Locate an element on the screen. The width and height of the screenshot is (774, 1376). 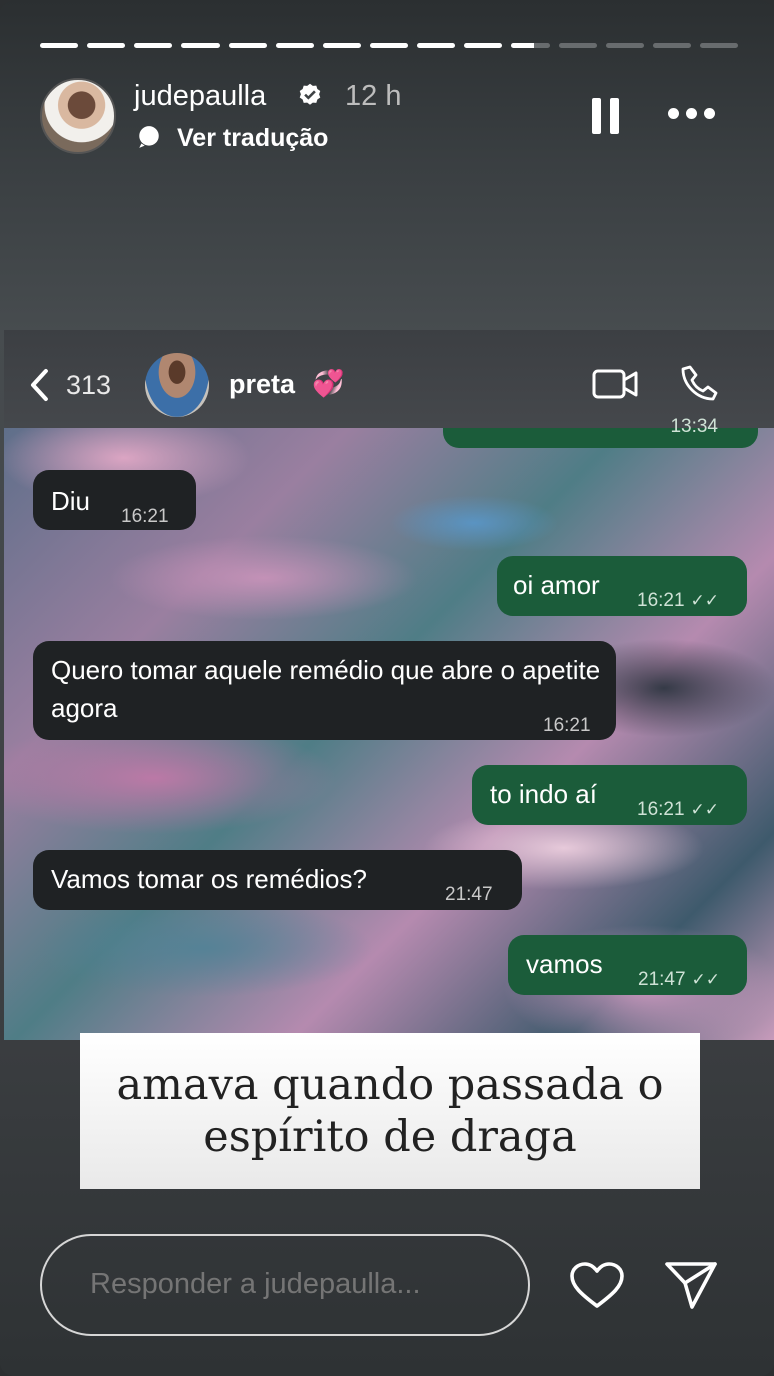
phone-call-icon is located at coordinates (699, 383).